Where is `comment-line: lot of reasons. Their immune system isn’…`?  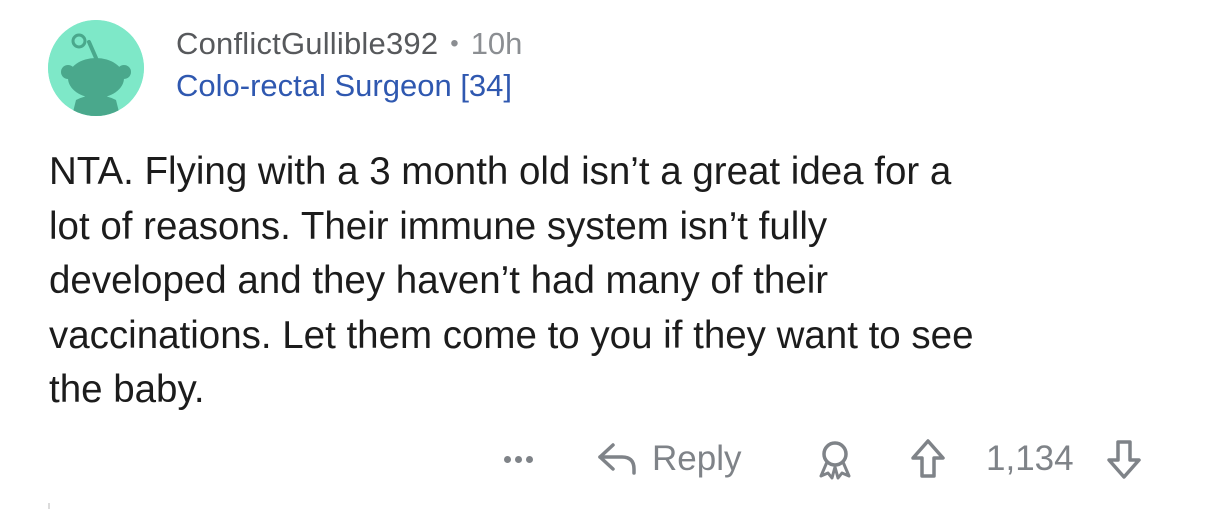 comment-line: lot of reasons. Their immune system isn’… is located at coordinates (438, 226).